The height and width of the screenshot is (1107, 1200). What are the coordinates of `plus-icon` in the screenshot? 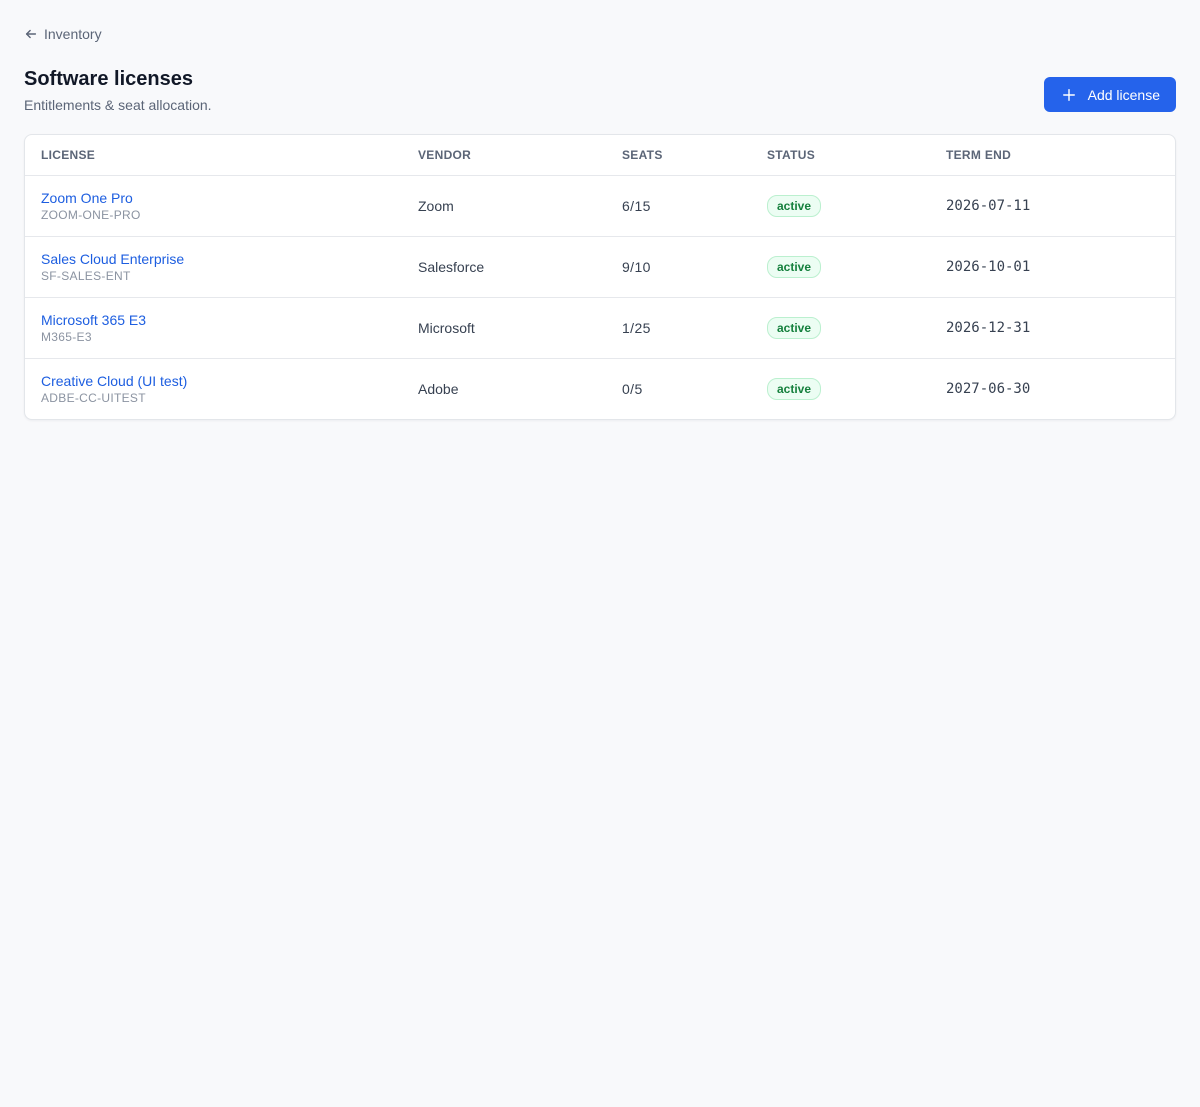 It's located at (1069, 95).